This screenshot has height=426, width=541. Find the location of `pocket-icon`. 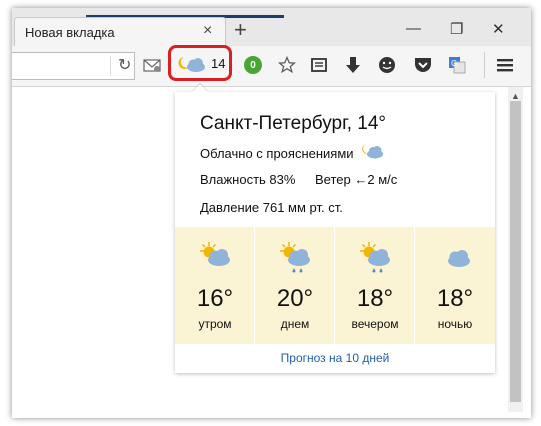

pocket-icon is located at coordinates (423, 65).